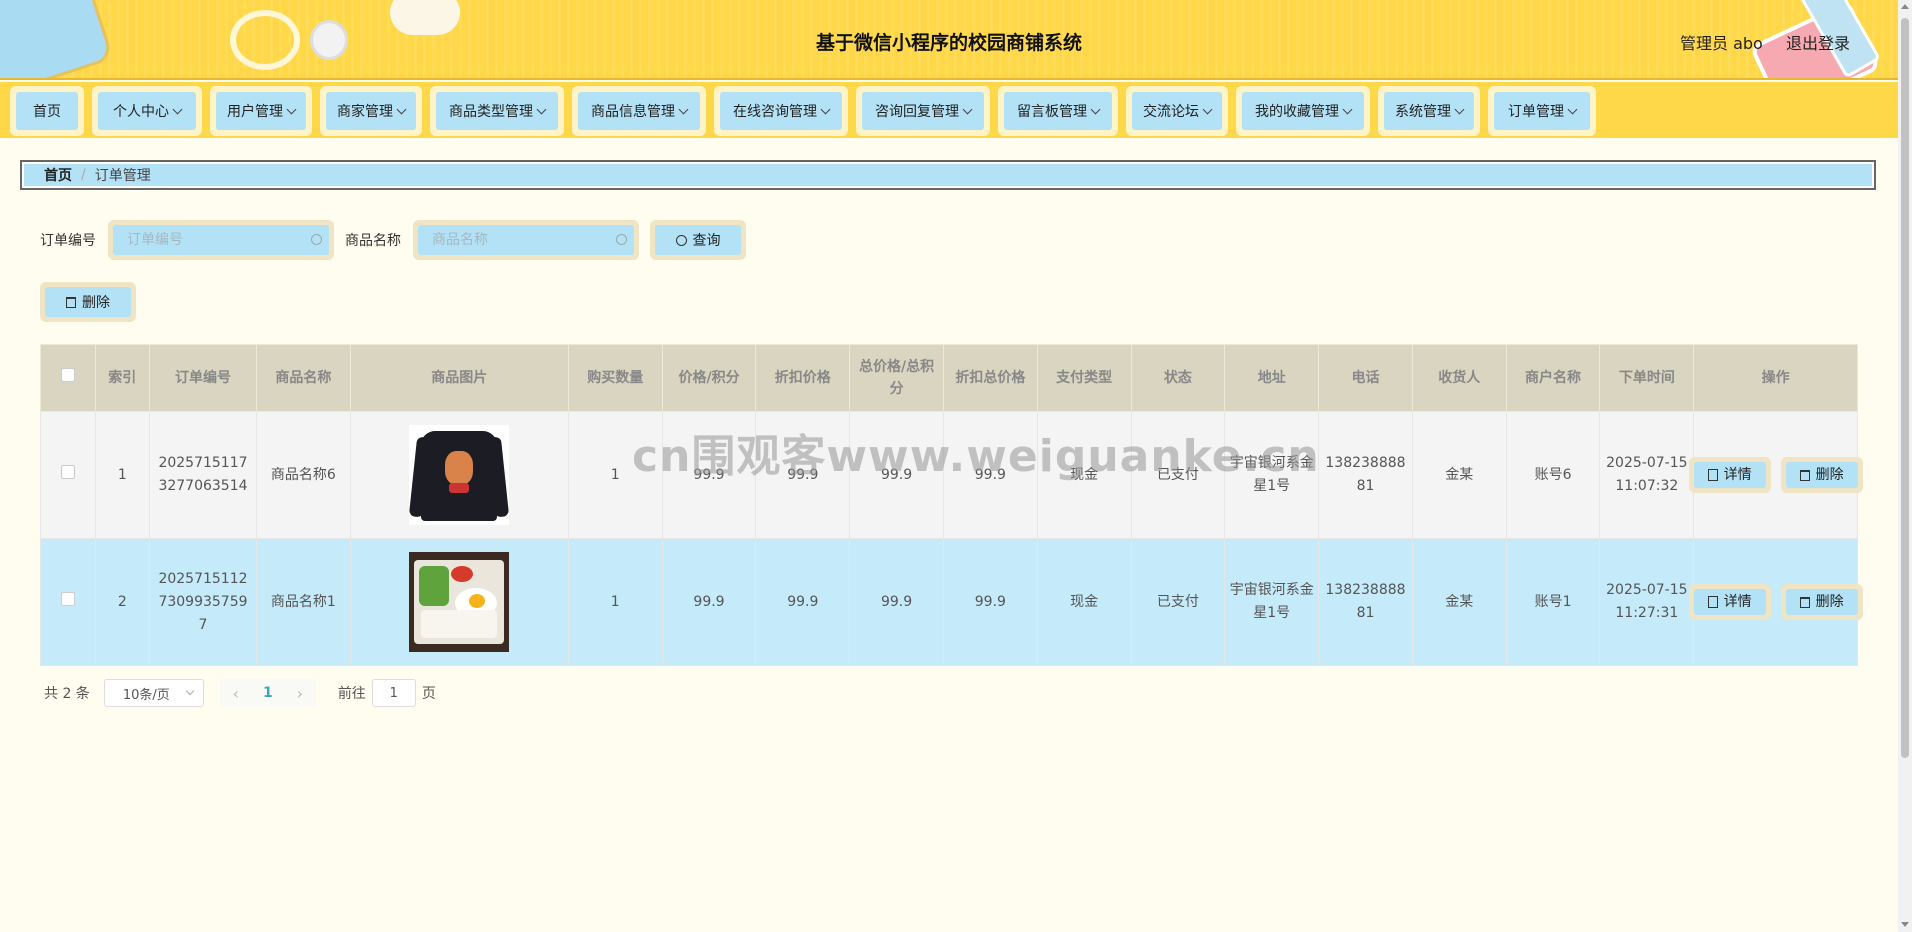  I want to click on nav-item-11: 系统管理, so click(1429, 111).